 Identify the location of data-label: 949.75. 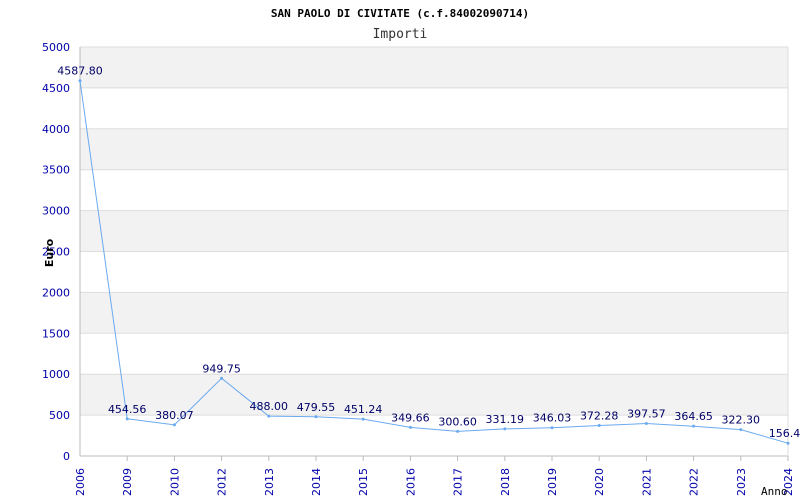
(221, 368).